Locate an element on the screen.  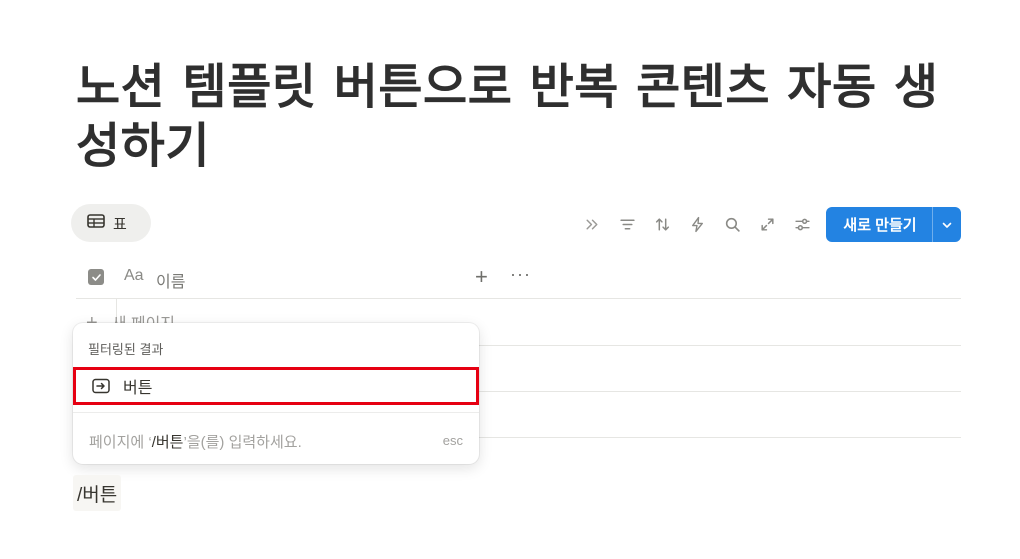
column-header-name: 이름 is located at coordinates (170, 280).